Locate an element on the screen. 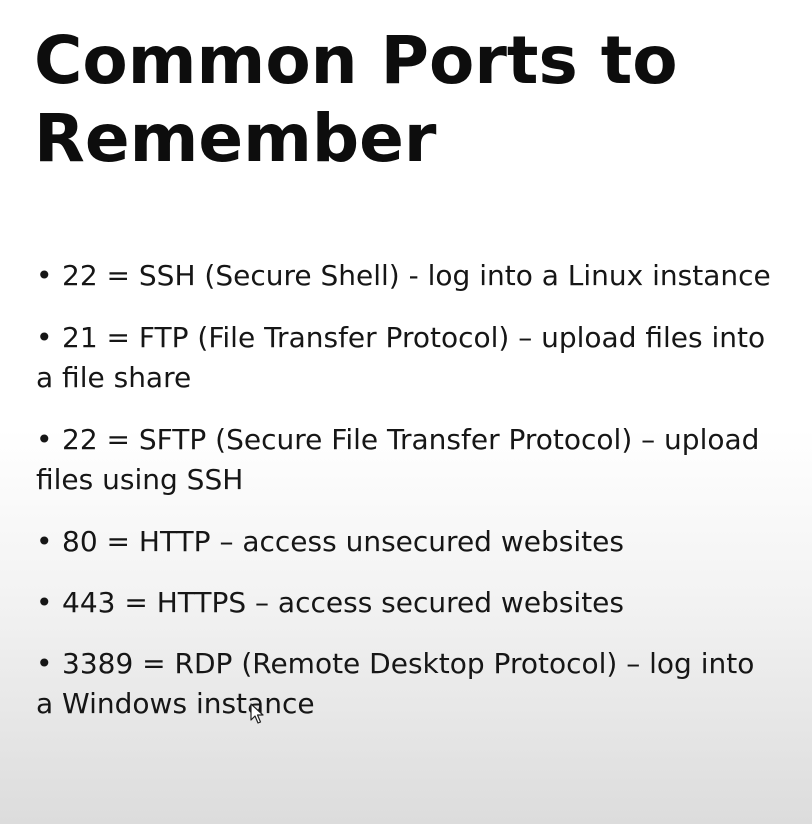 This screenshot has height=824, width=812. bullet-text: 443 = HTTPS – access secured websites is located at coordinates (343, 602).